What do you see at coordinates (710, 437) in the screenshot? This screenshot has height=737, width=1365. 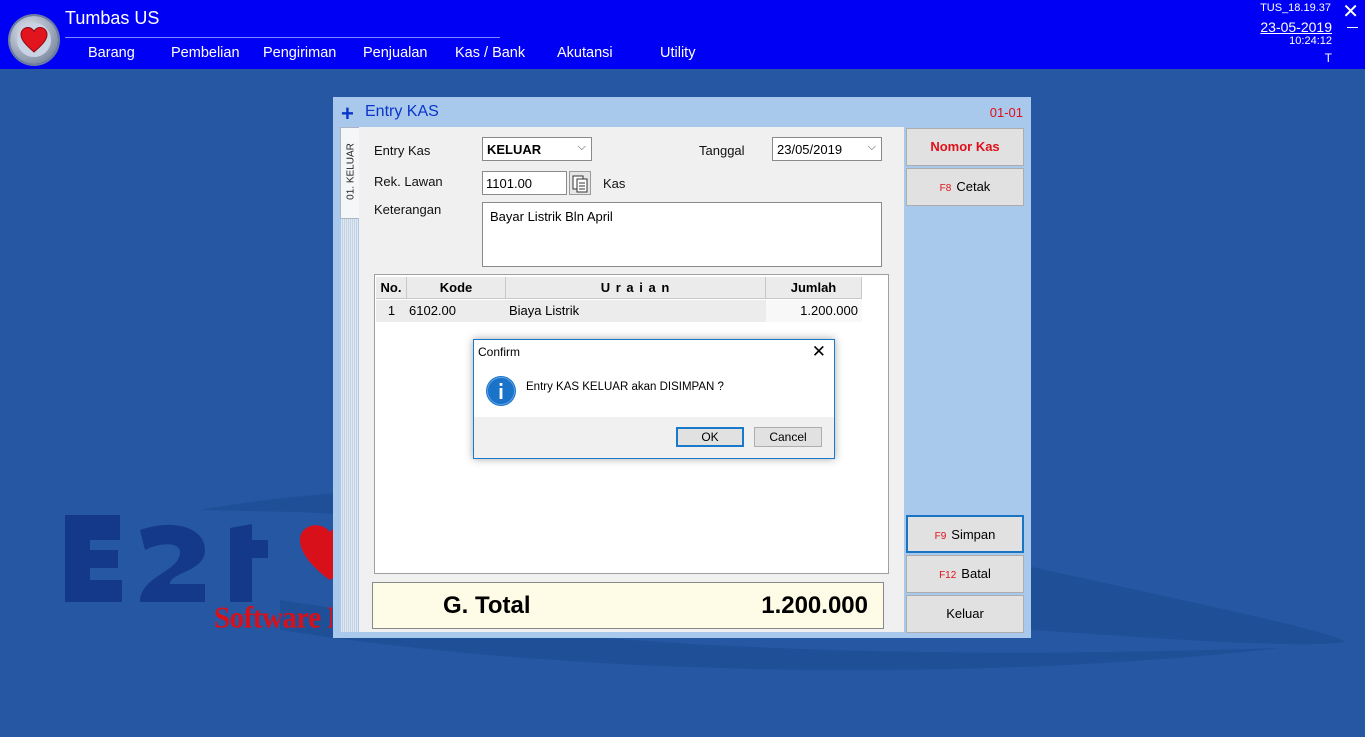 I see `ok-button: OK` at bounding box center [710, 437].